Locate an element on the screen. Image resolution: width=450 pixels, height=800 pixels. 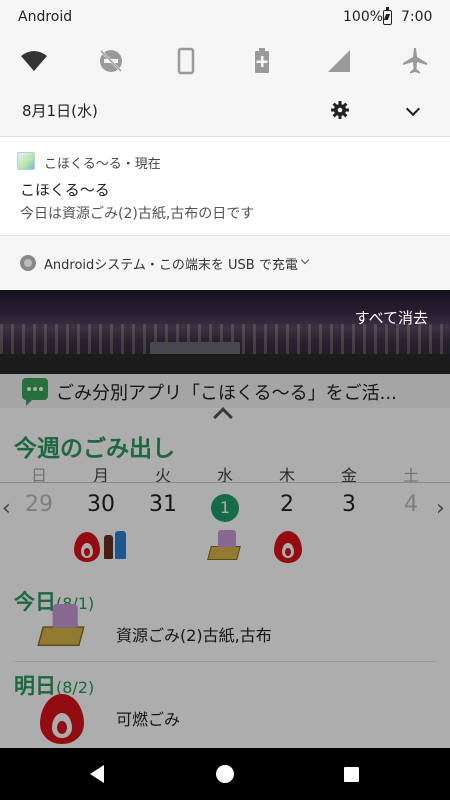
battery-saver-icon is located at coordinates (262, 61).